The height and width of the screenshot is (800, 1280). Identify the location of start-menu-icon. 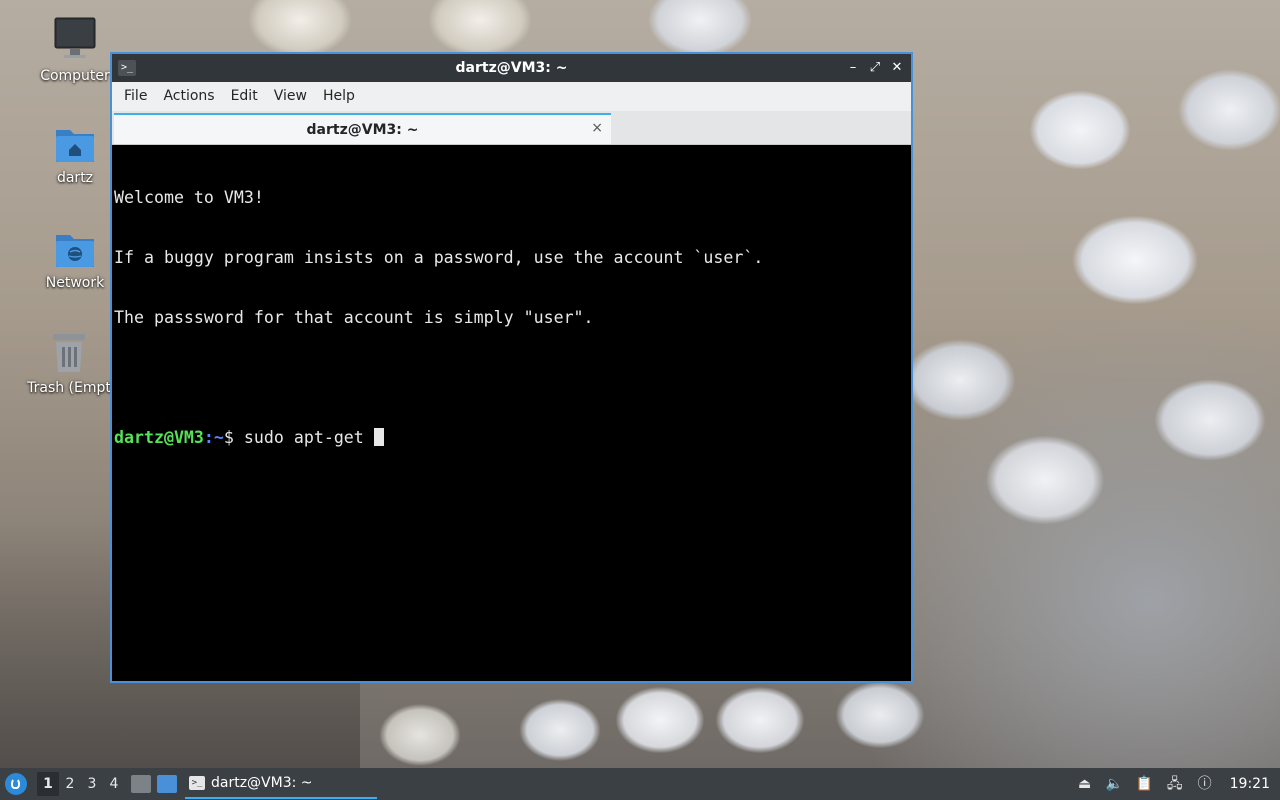
(16, 784).